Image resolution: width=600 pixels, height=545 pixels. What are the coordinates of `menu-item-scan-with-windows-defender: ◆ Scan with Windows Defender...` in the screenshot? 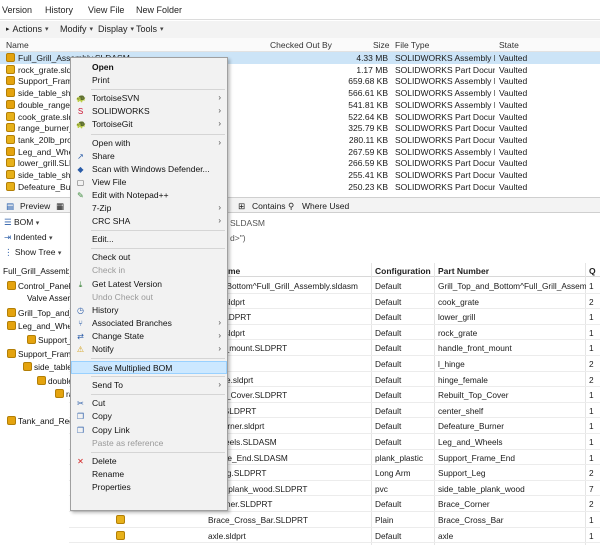 It's located at (149, 169).